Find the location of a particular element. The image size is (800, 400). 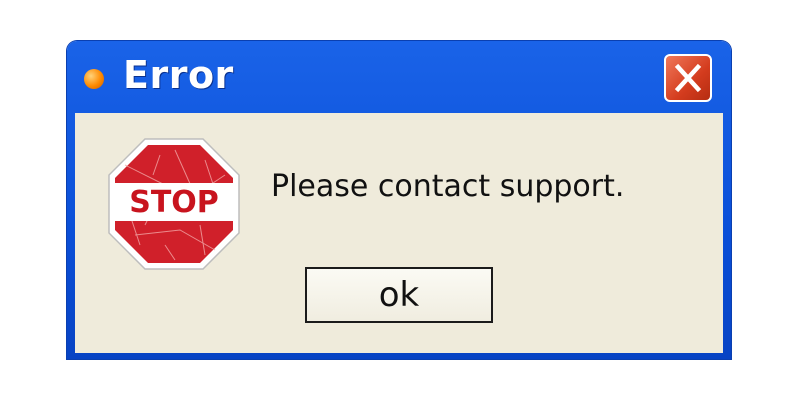

ok-button: ok is located at coordinates (399, 295).